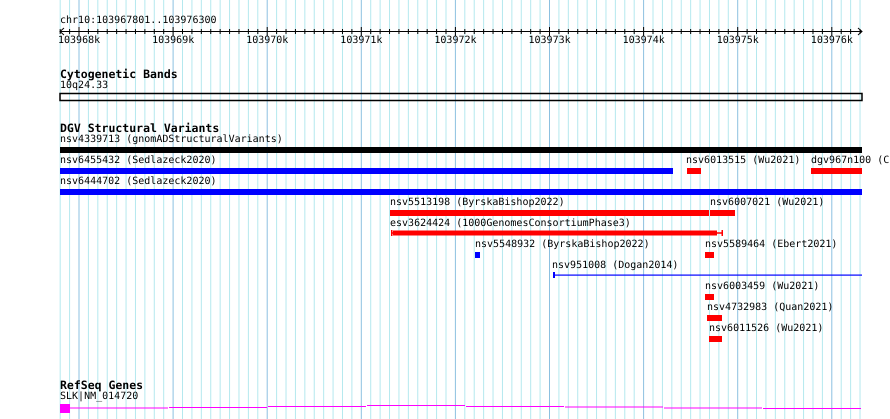 The width and height of the screenshot is (890, 419). What do you see at coordinates (102, 385) in the screenshot?
I see `track-title: RefSeq Genes` at bounding box center [102, 385].